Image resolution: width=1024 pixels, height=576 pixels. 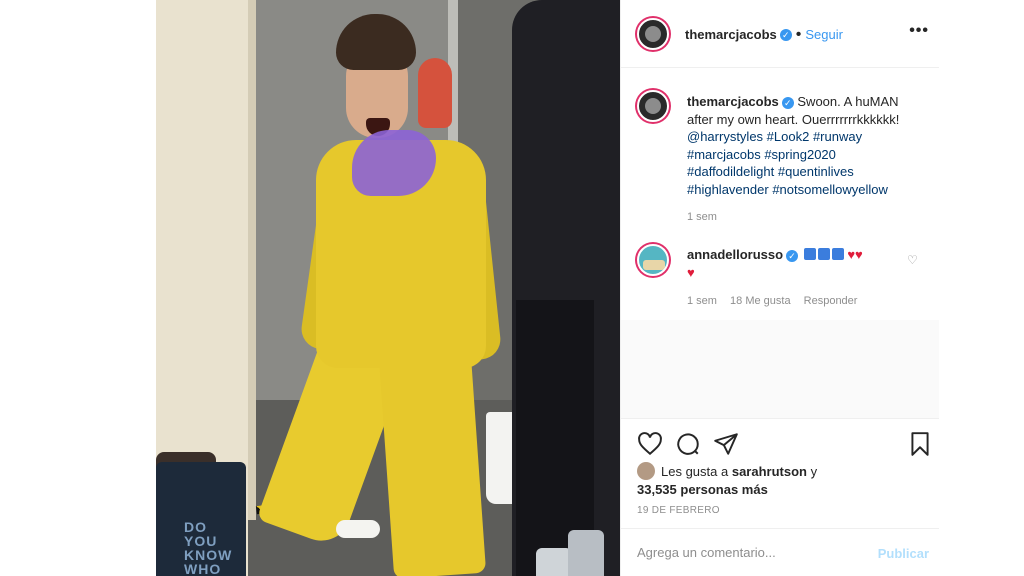 What do you see at coordinates (920, 444) in the screenshot?
I see `bookmark-icon` at bounding box center [920, 444].